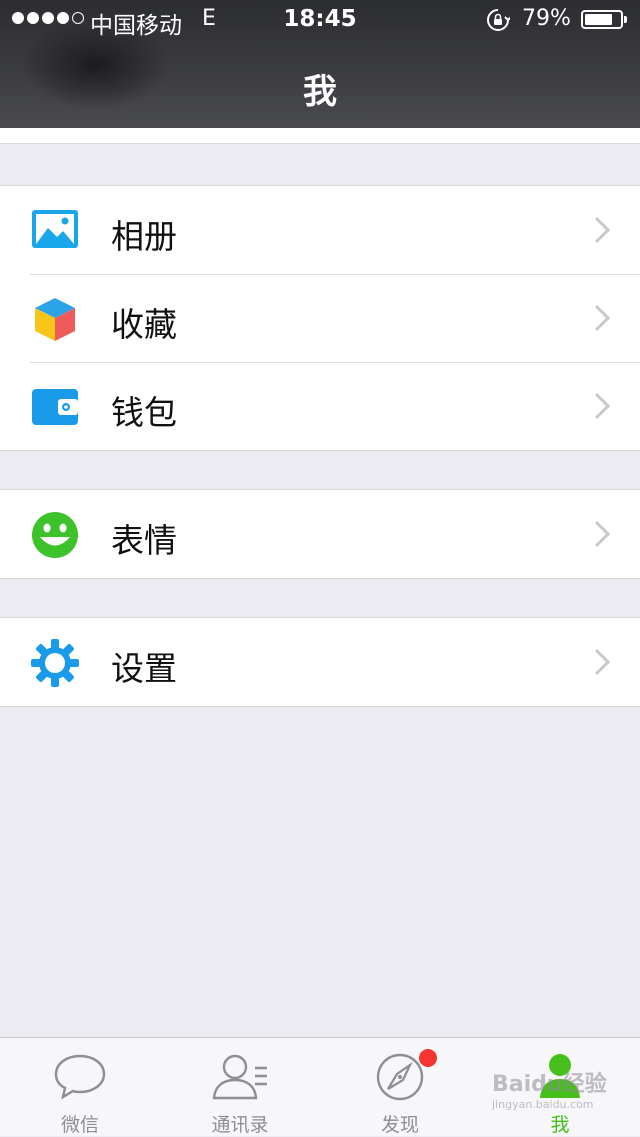 This screenshot has width=640, height=1137. Describe the element at coordinates (546, 18) in the screenshot. I see `battery-percent: 79%` at that location.